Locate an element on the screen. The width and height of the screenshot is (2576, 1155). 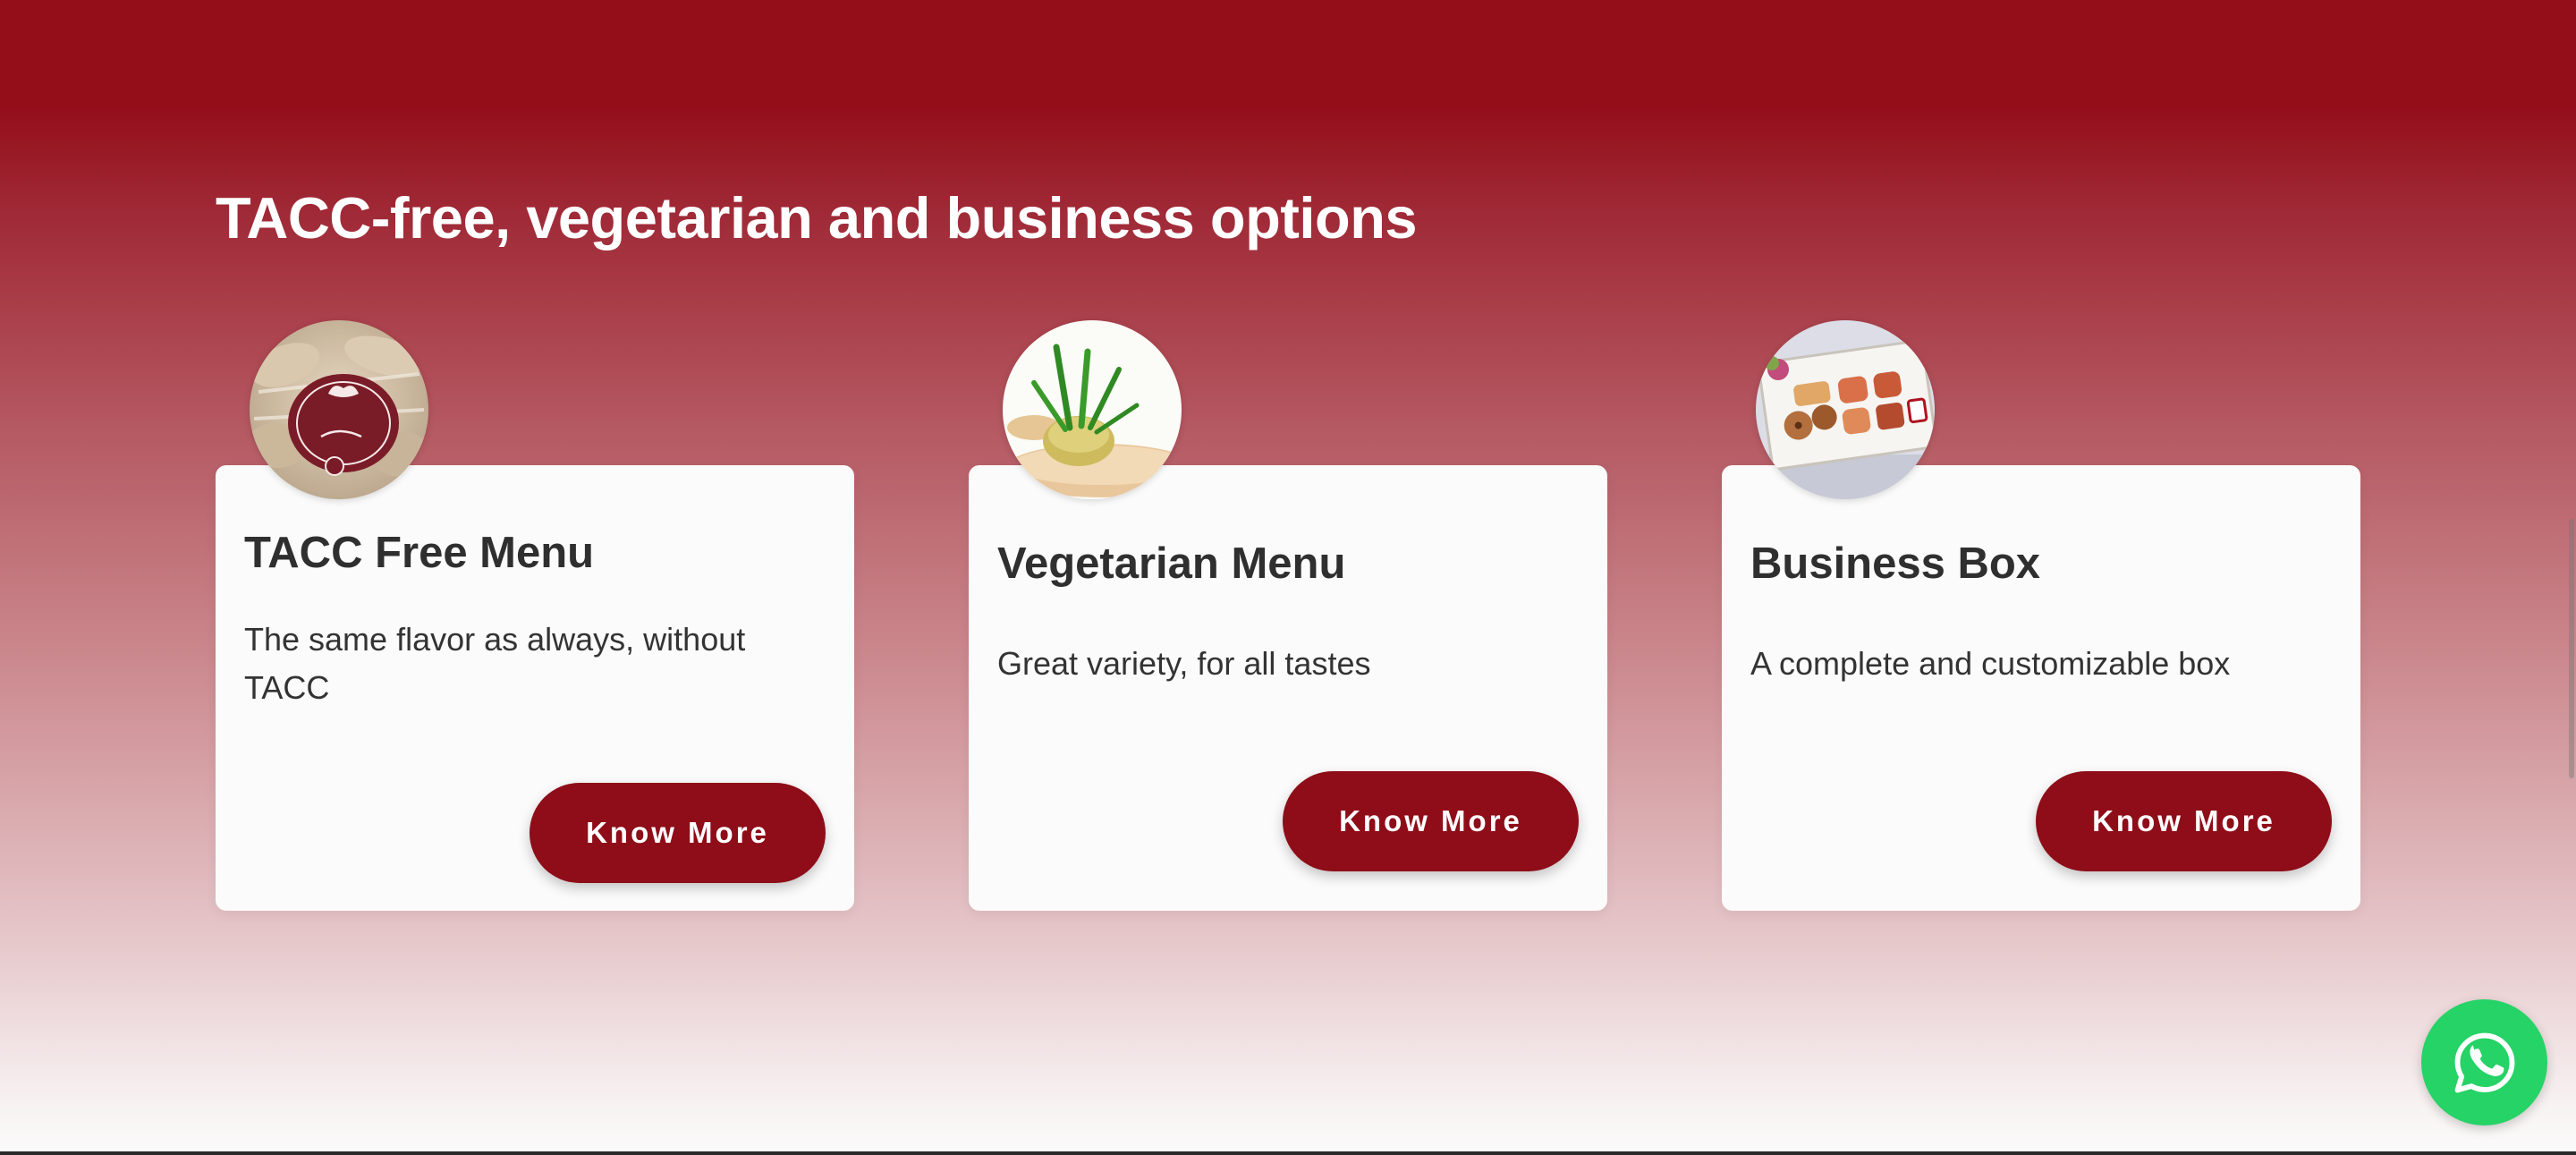
card-title: Vegetarian Menu is located at coordinates (1171, 563).